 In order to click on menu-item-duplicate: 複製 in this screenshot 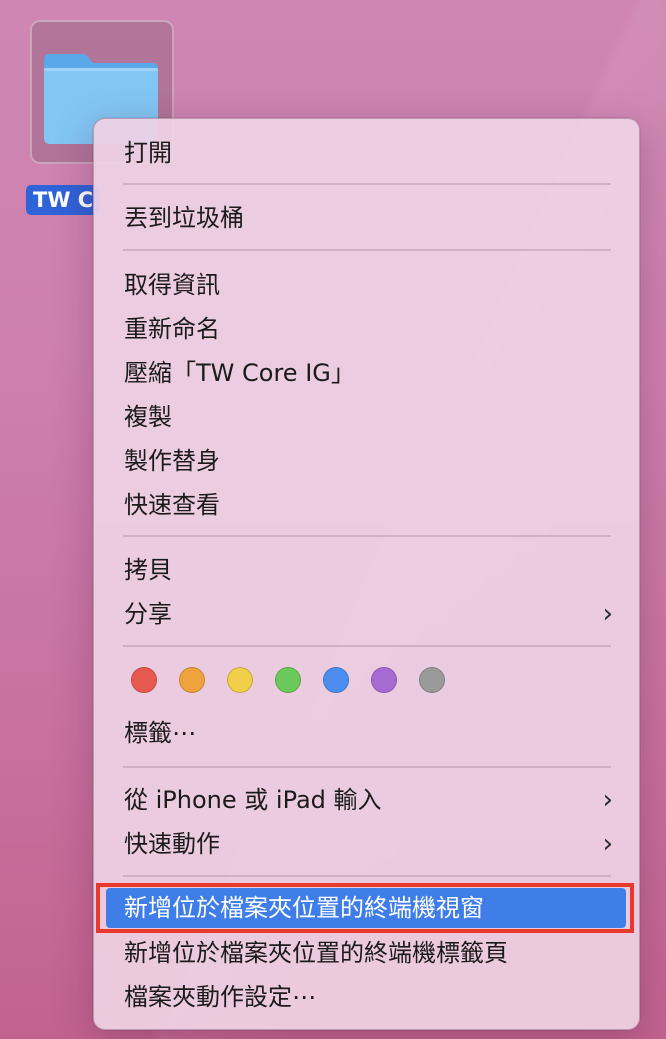, I will do `click(366, 417)`.